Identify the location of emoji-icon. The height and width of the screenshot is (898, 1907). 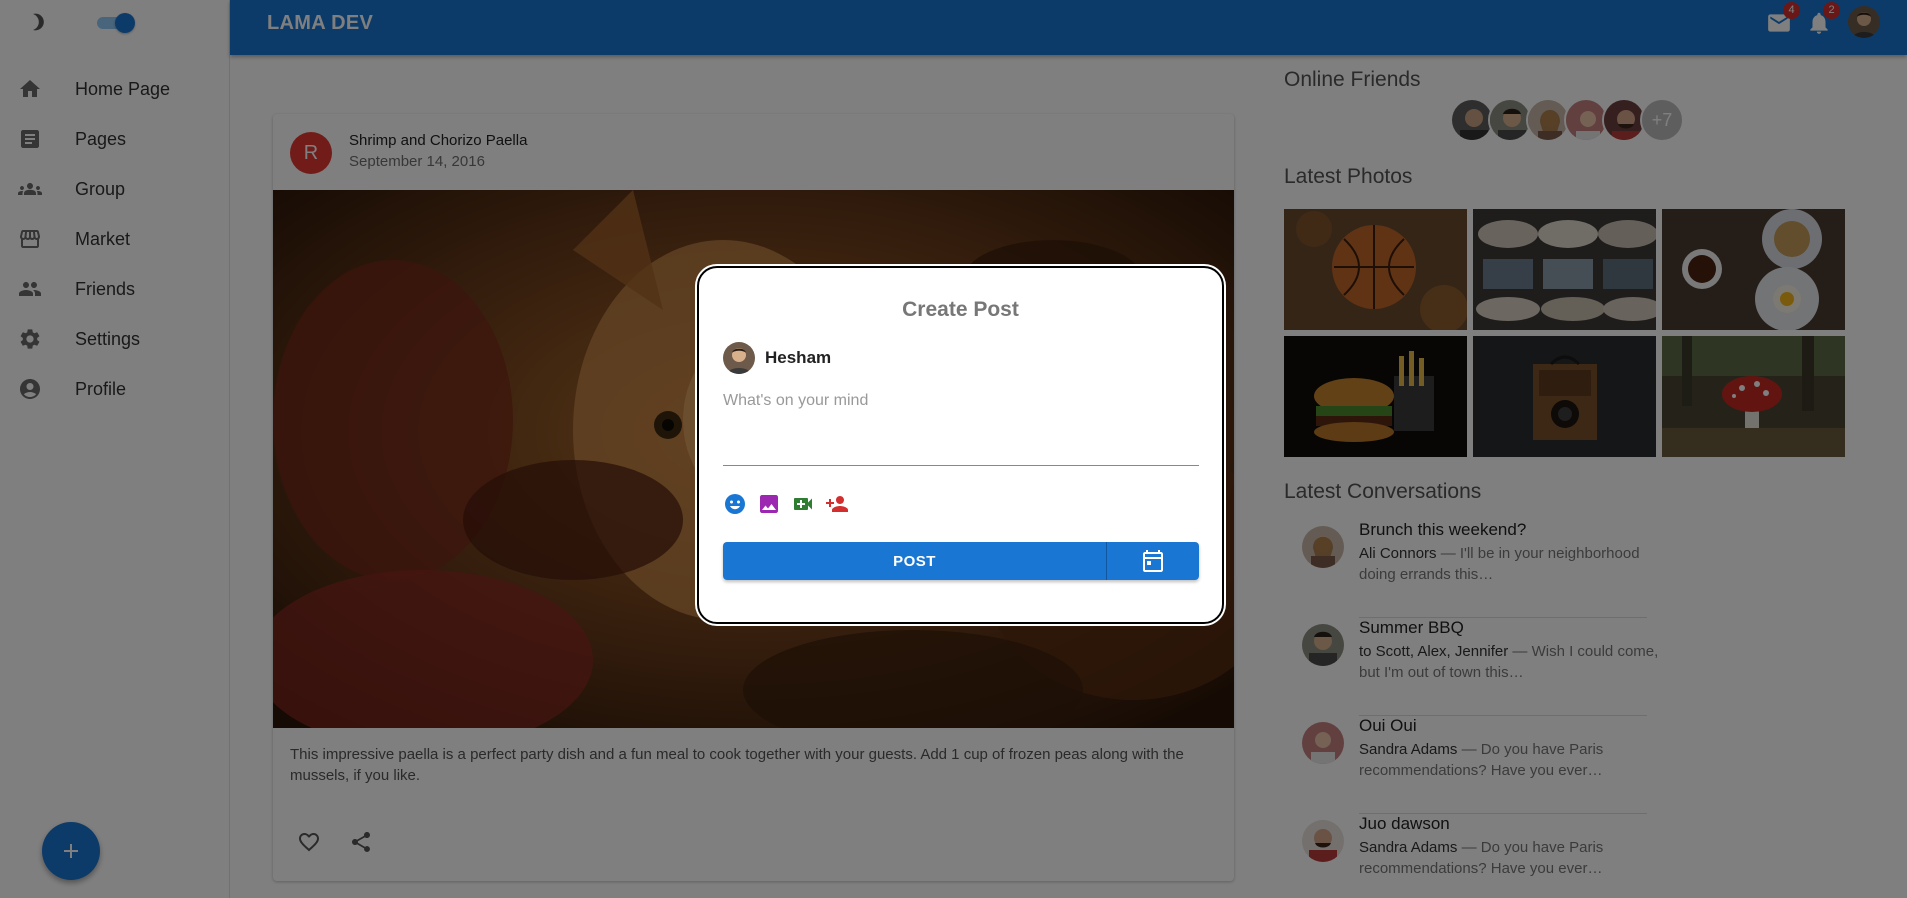
(735, 504).